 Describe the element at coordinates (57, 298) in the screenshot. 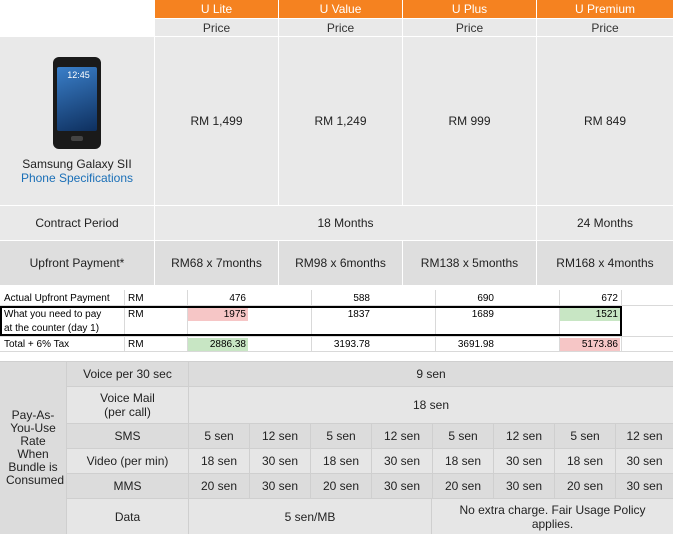

I see `sheet-row-label: Actual Upfront Payment` at that location.